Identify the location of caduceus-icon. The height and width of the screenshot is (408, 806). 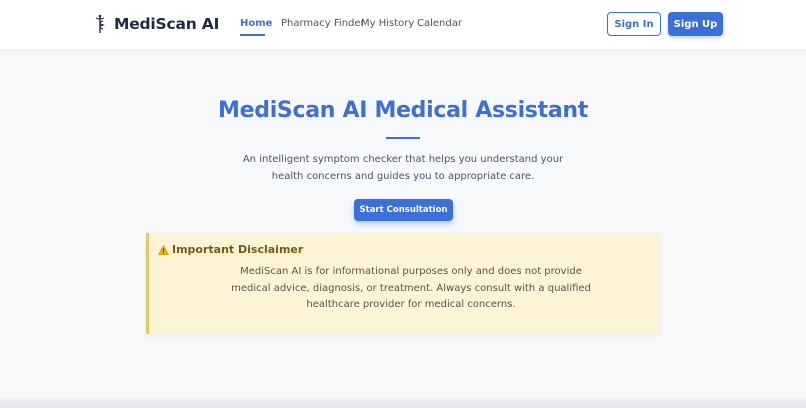
(100, 23).